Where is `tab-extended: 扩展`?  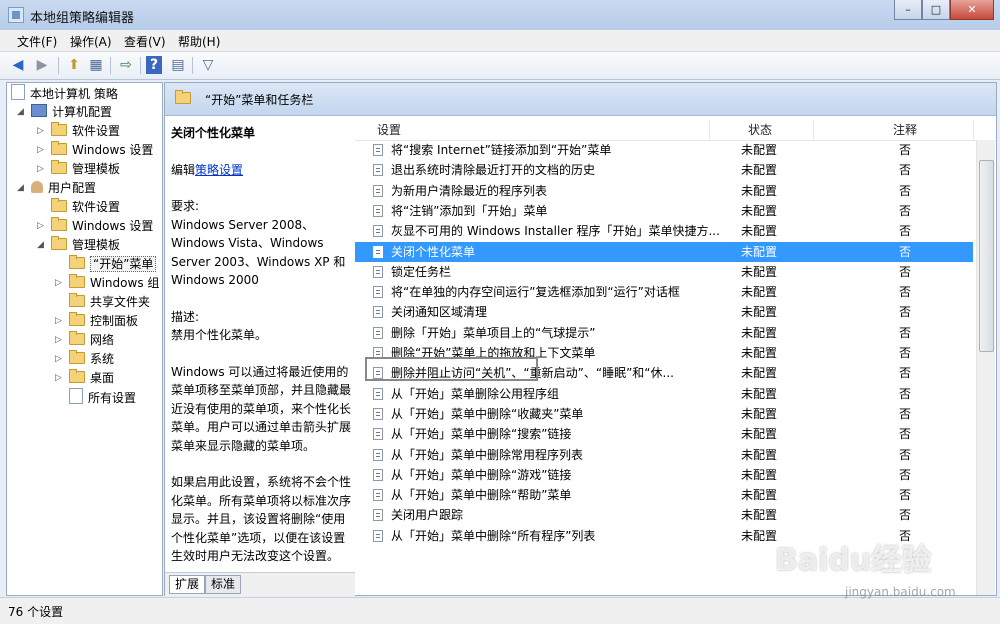 tab-extended: 扩展 is located at coordinates (187, 584).